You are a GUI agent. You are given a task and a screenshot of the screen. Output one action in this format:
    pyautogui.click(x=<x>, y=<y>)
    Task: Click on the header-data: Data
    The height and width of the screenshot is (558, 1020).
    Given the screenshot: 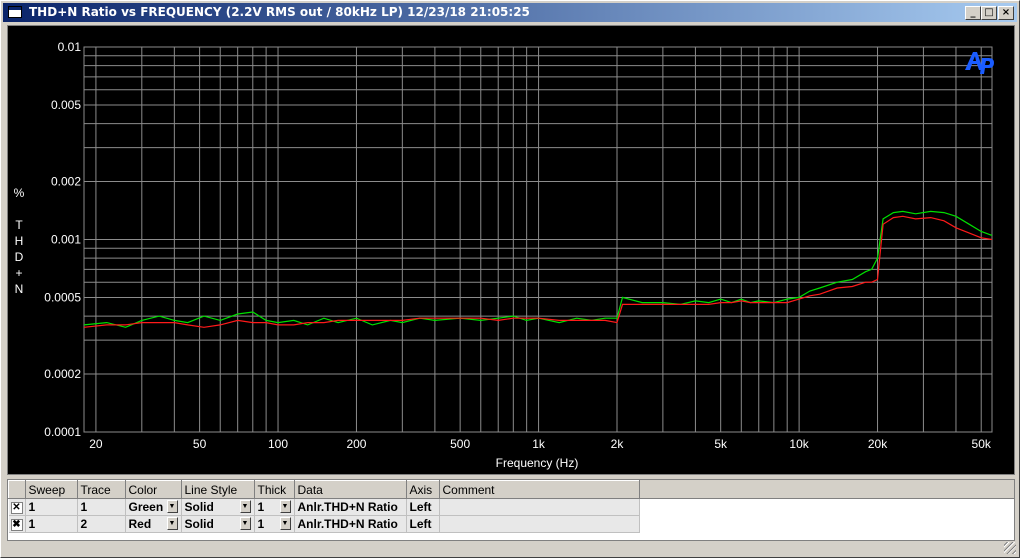 What is the action you would take?
    pyautogui.click(x=350, y=489)
    